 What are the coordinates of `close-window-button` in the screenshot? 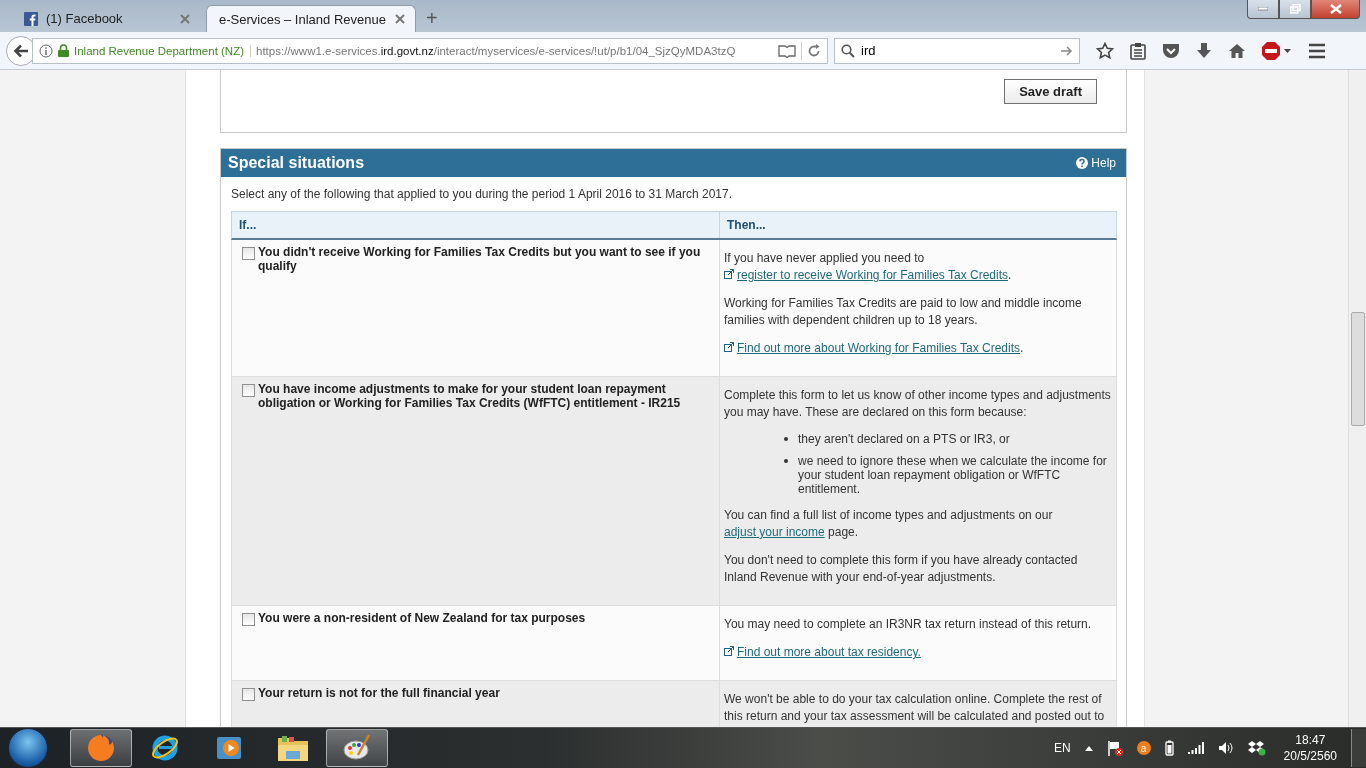 It's located at (1335, 9).